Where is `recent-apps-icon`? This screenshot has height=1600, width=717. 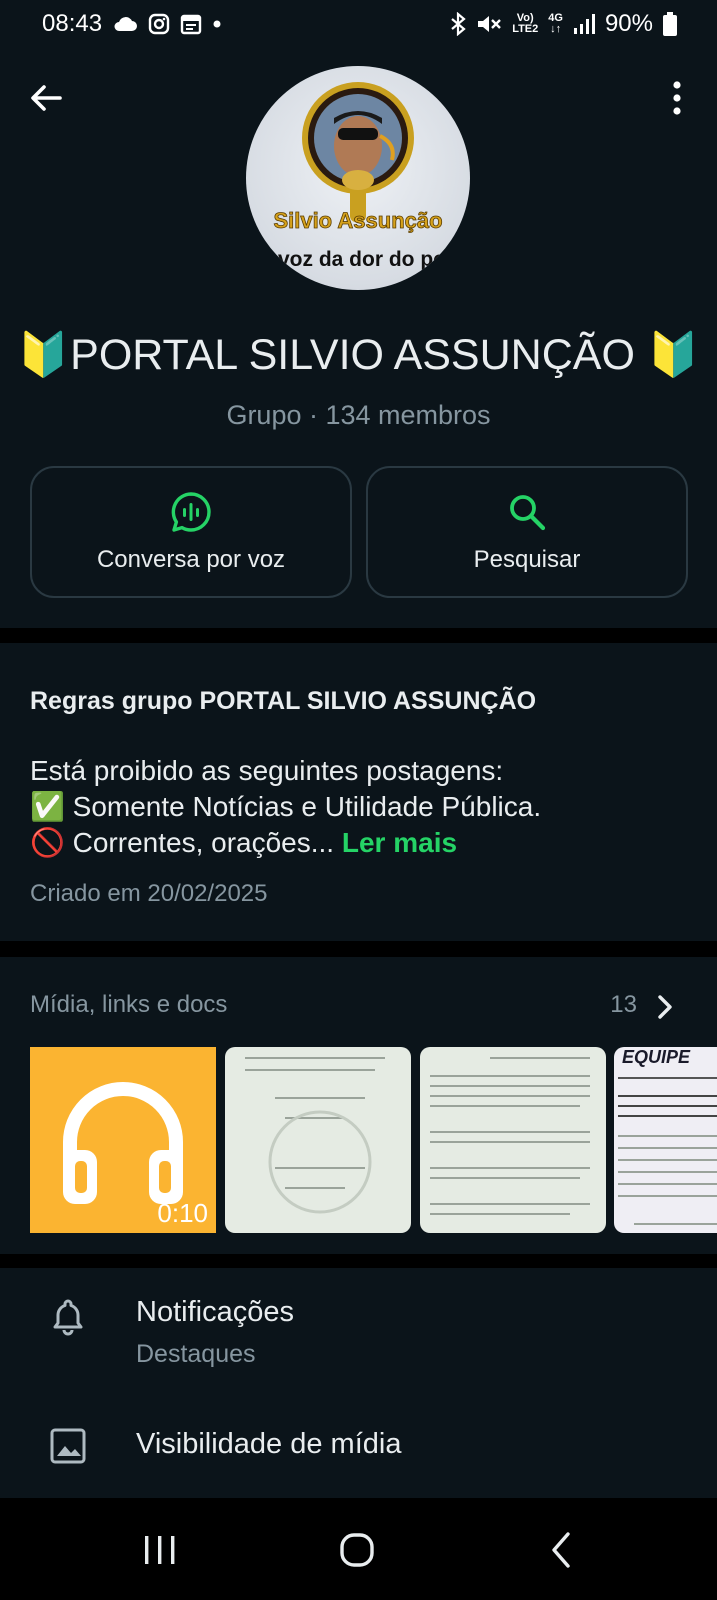 recent-apps-icon is located at coordinates (160, 1550).